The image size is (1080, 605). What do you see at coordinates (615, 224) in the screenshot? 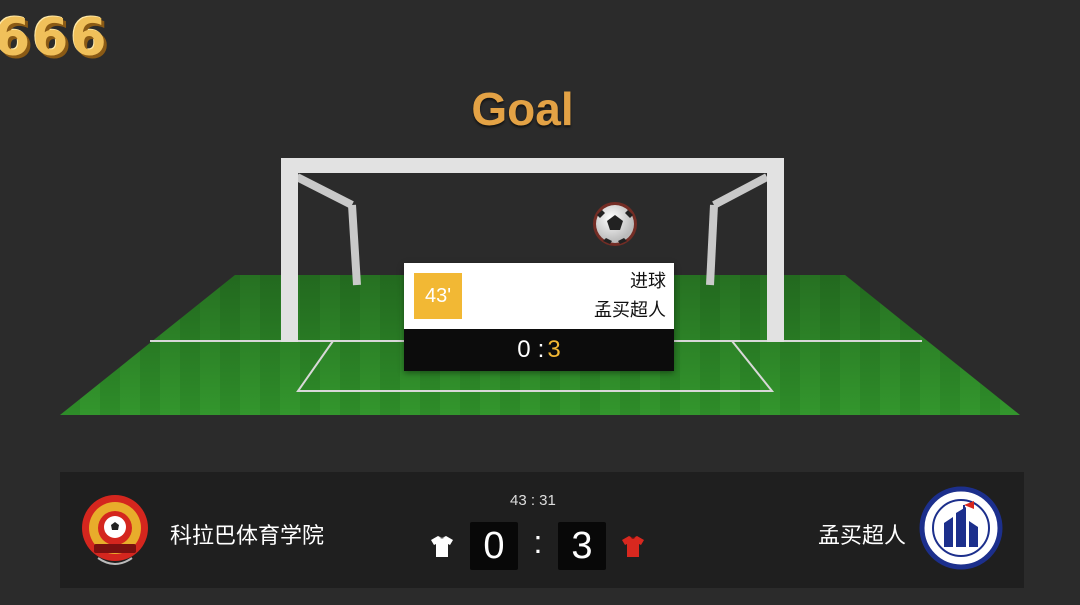
I see `ball-icon` at bounding box center [615, 224].